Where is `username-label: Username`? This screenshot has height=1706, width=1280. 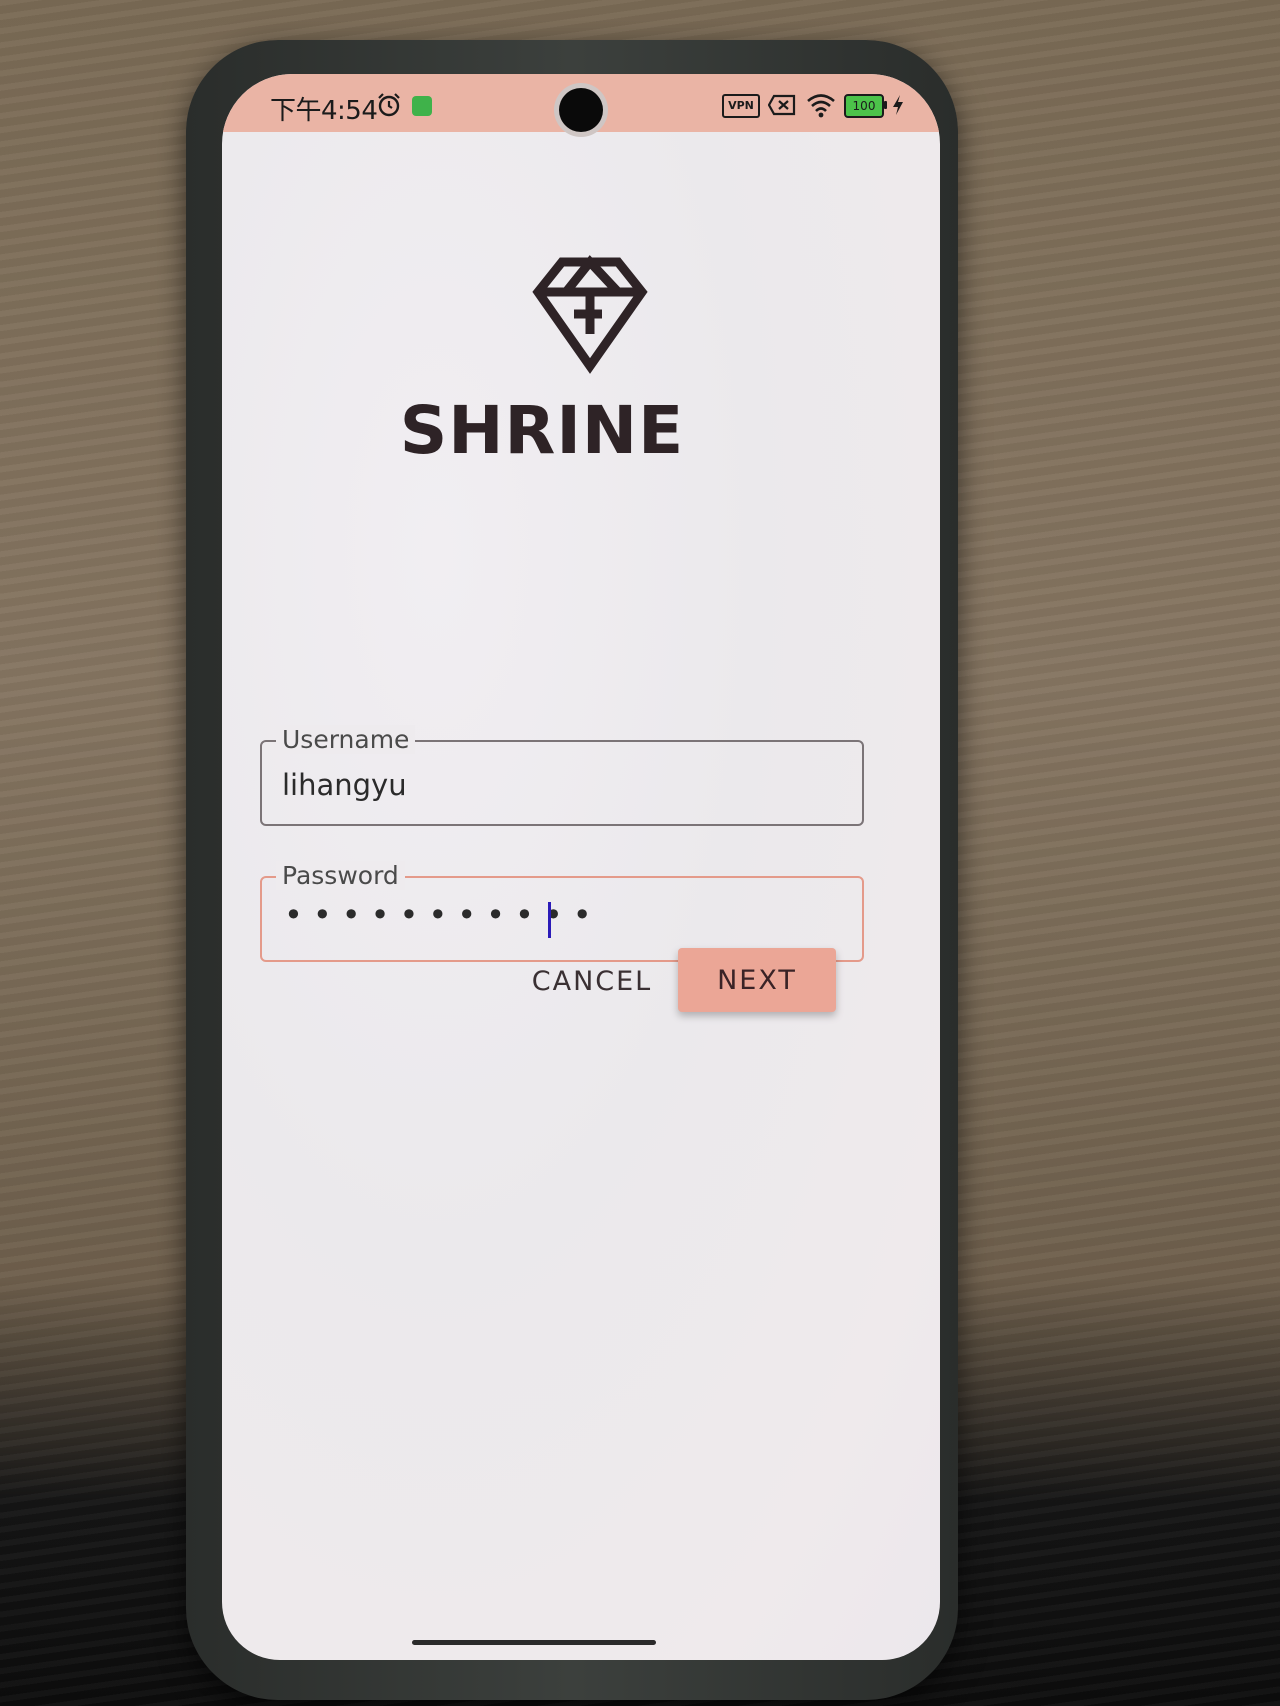 username-label: Username is located at coordinates (346, 739).